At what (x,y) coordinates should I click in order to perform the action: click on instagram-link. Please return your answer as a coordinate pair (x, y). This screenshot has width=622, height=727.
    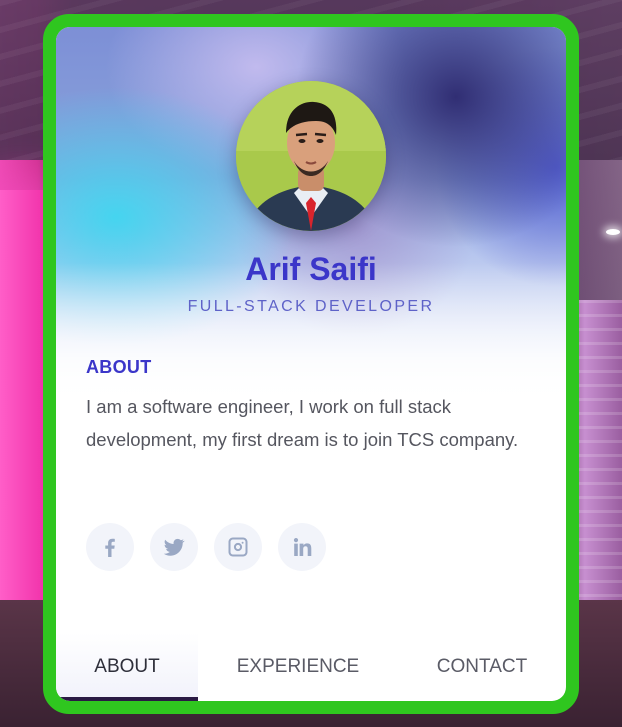
    Looking at the image, I should click on (238, 547).